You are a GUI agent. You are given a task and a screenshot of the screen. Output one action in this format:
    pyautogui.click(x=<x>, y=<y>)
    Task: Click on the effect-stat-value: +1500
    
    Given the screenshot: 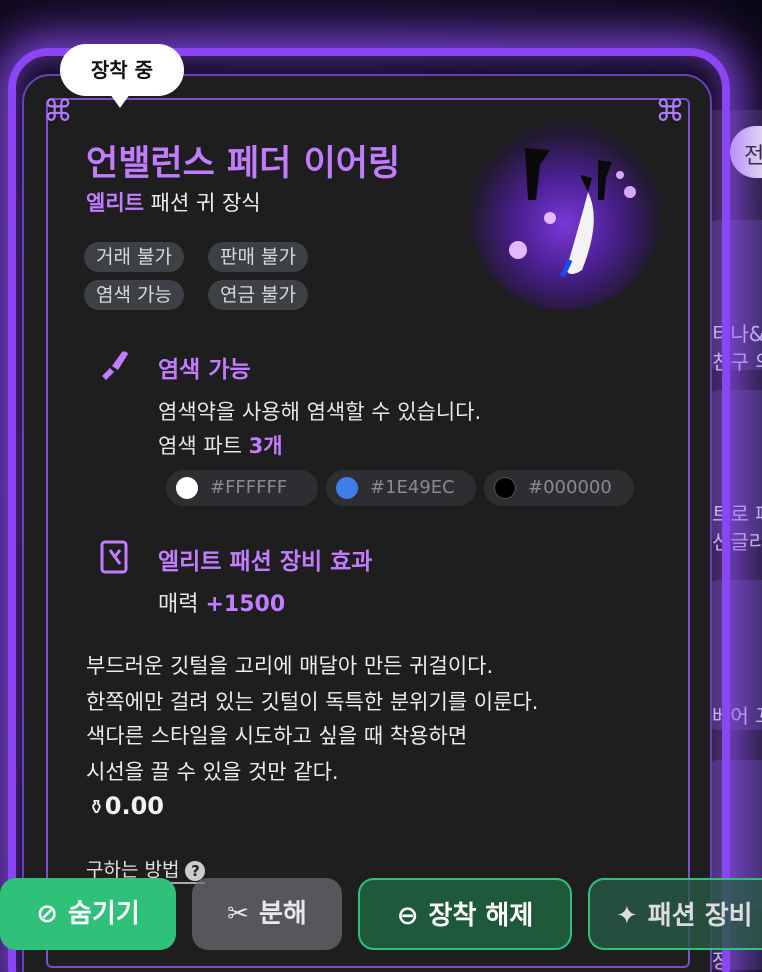 What is the action you would take?
    pyautogui.click(x=245, y=604)
    